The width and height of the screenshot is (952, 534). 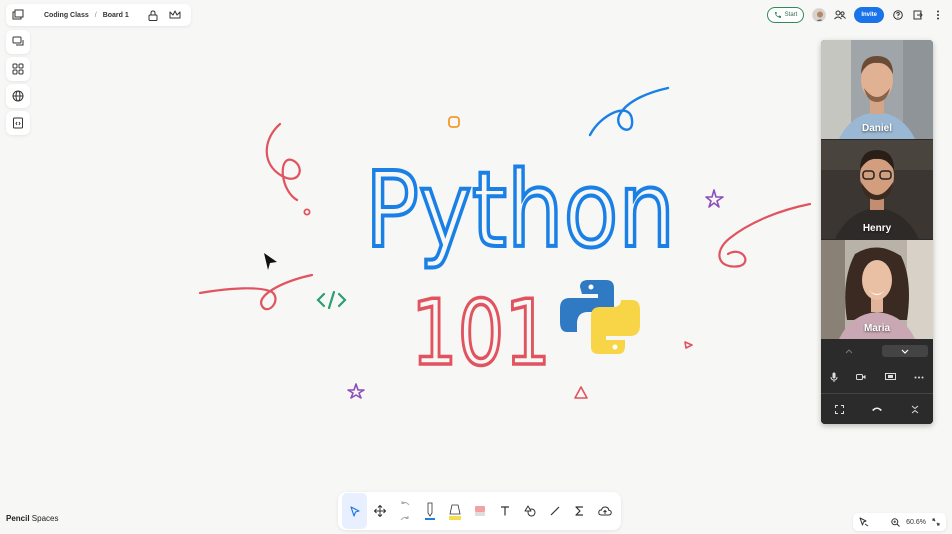 I want to click on star-purple-left, so click(x=356, y=391).